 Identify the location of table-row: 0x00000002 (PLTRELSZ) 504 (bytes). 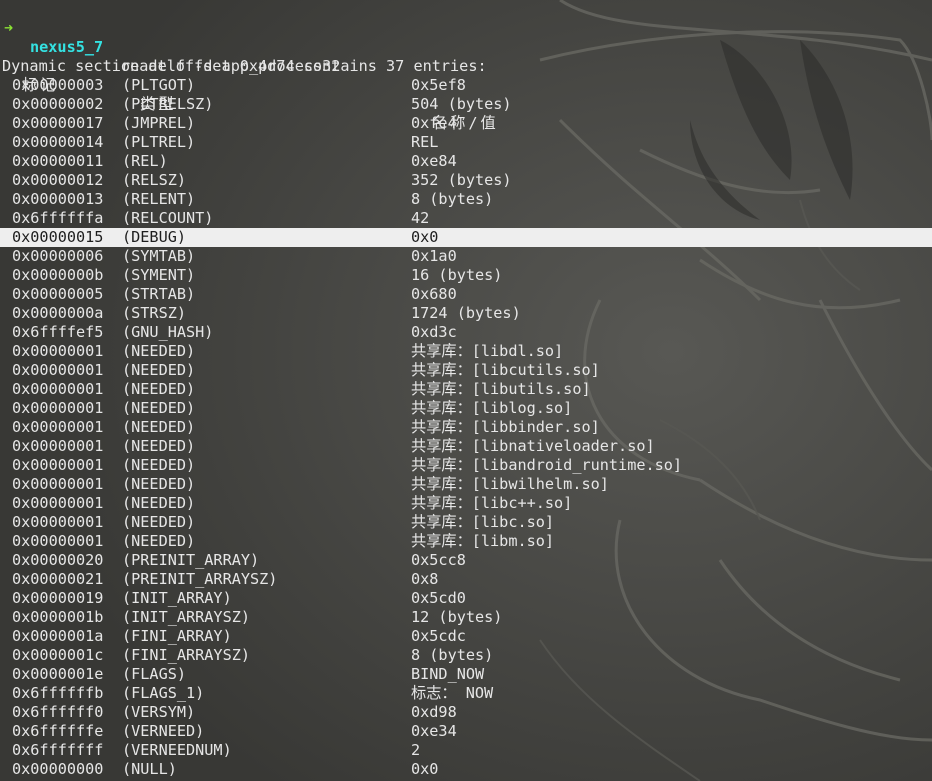
(466, 104).